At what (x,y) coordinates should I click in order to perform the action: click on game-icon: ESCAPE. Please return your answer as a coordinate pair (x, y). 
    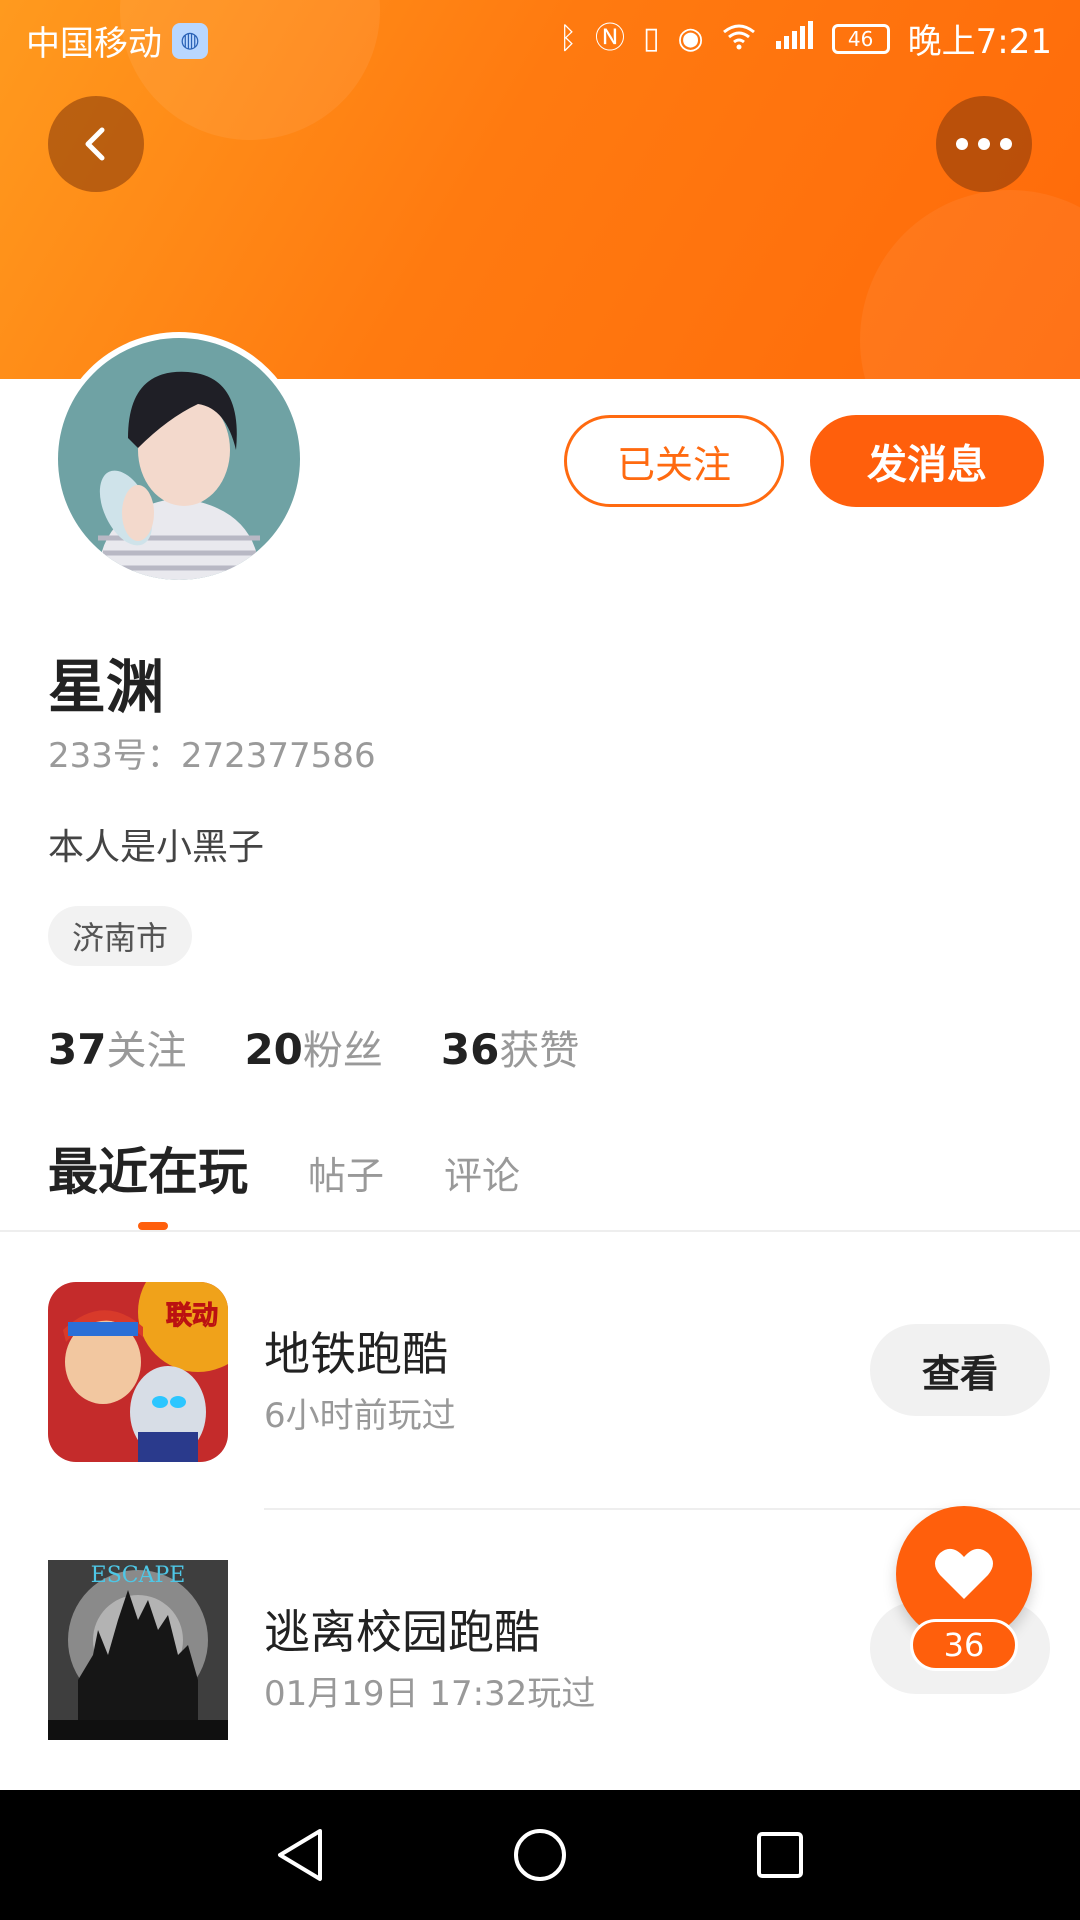
    Looking at the image, I should click on (138, 1650).